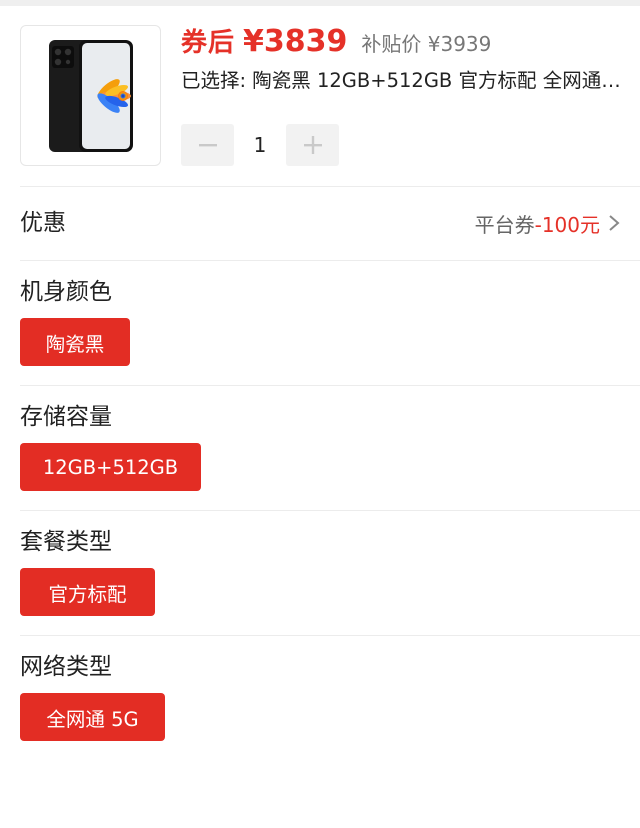 This screenshot has height=828, width=640. What do you see at coordinates (567, 224) in the screenshot?
I see `coupon-amount: -100元` at bounding box center [567, 224].